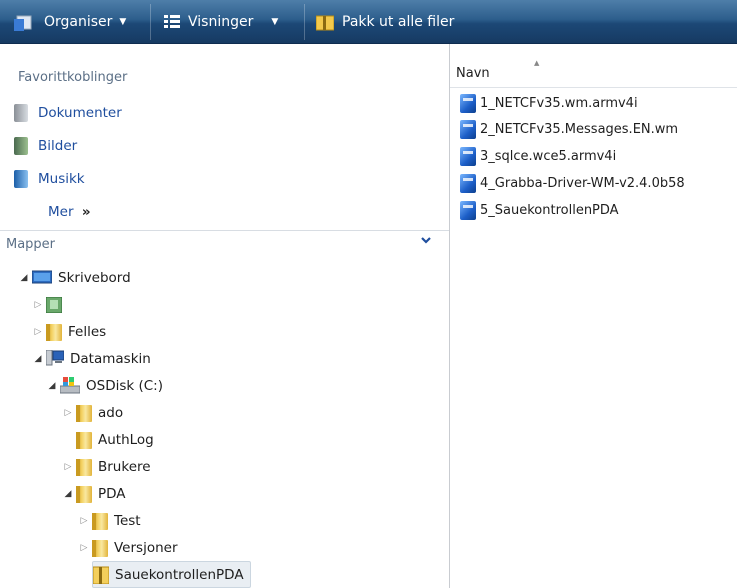  I want to click on tree-item-sauekontrollen: SauekontrollenPDA, so click(171, 574).